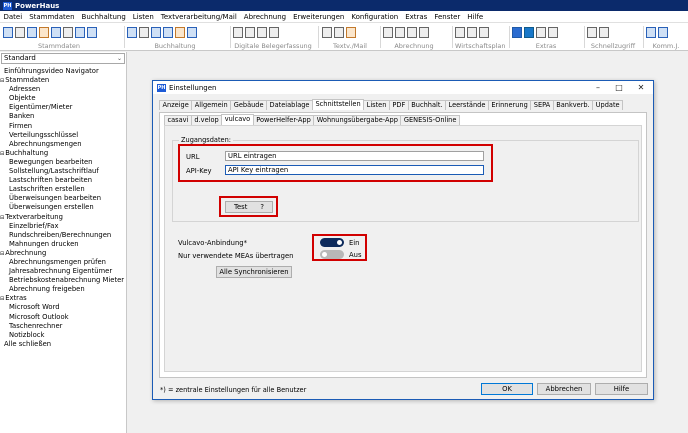 The height and width of the screenshot is (433, 688). I want to click on building-icon, so click(32, 32).